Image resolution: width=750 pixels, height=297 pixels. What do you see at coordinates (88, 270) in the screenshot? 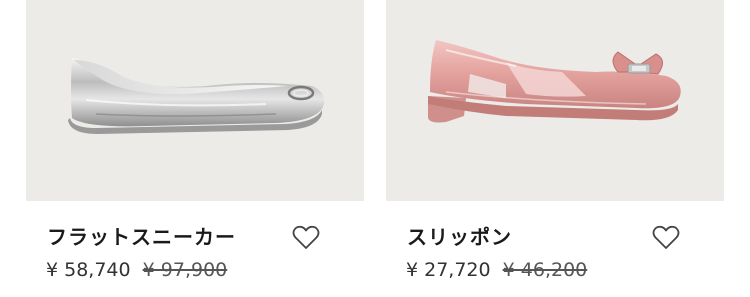
I see `sale-price: ¥ 58,740` at bounding box center [88, 270].